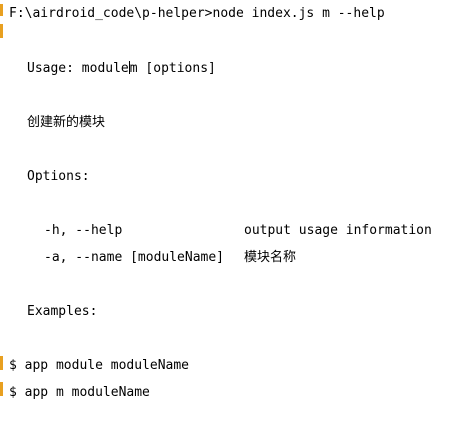 This screenshot has height=423, width=472. I want to click on usage-command-part1: module, so click(105, 68).